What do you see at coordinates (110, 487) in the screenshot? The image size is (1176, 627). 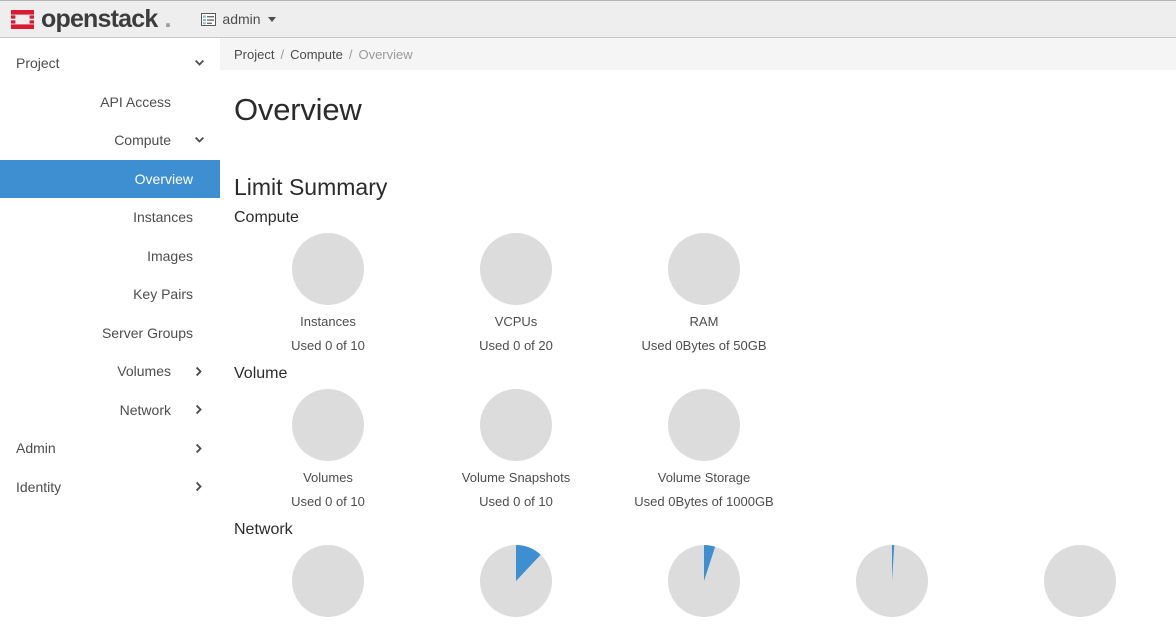 I see `sidebar-item-identity: Identity` at bounding box center [110, 487].